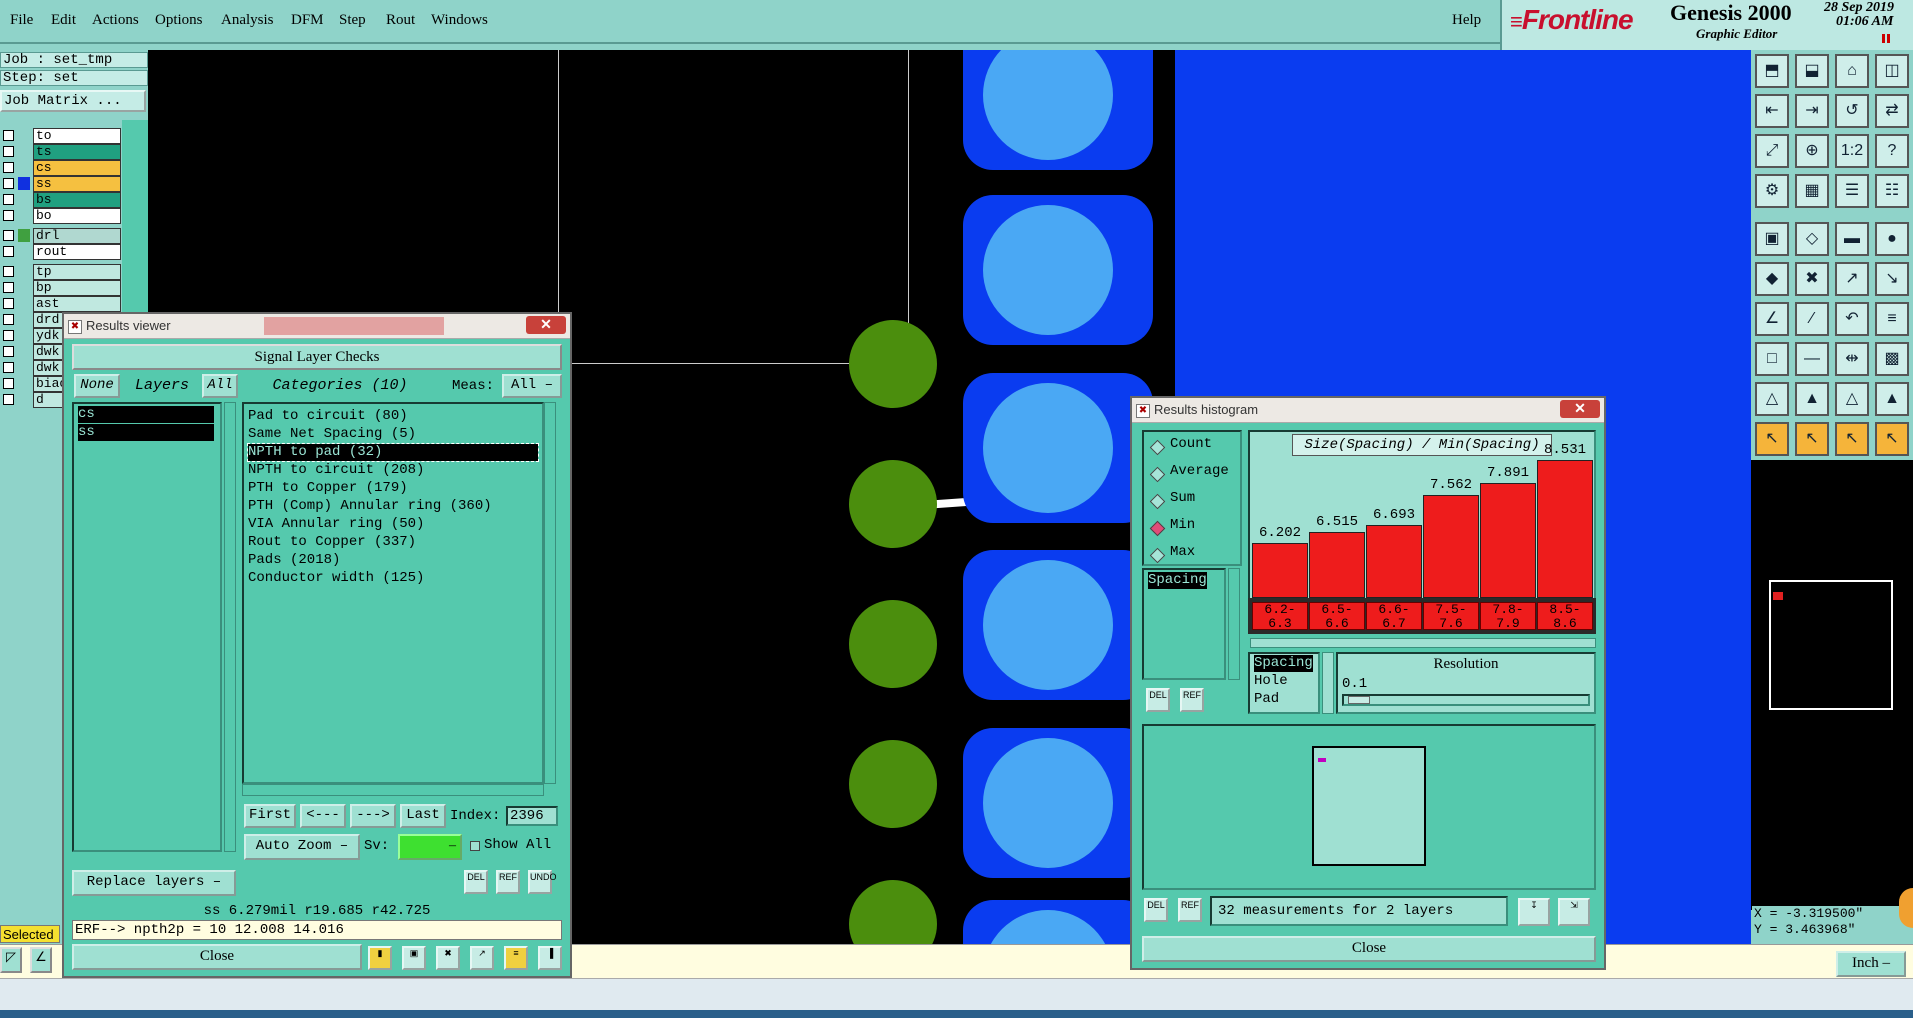 Image resolution: width=1913 pixels, height=1018 pixels. I want to click on triangle-alt-icon: △, so click(1852, 399).